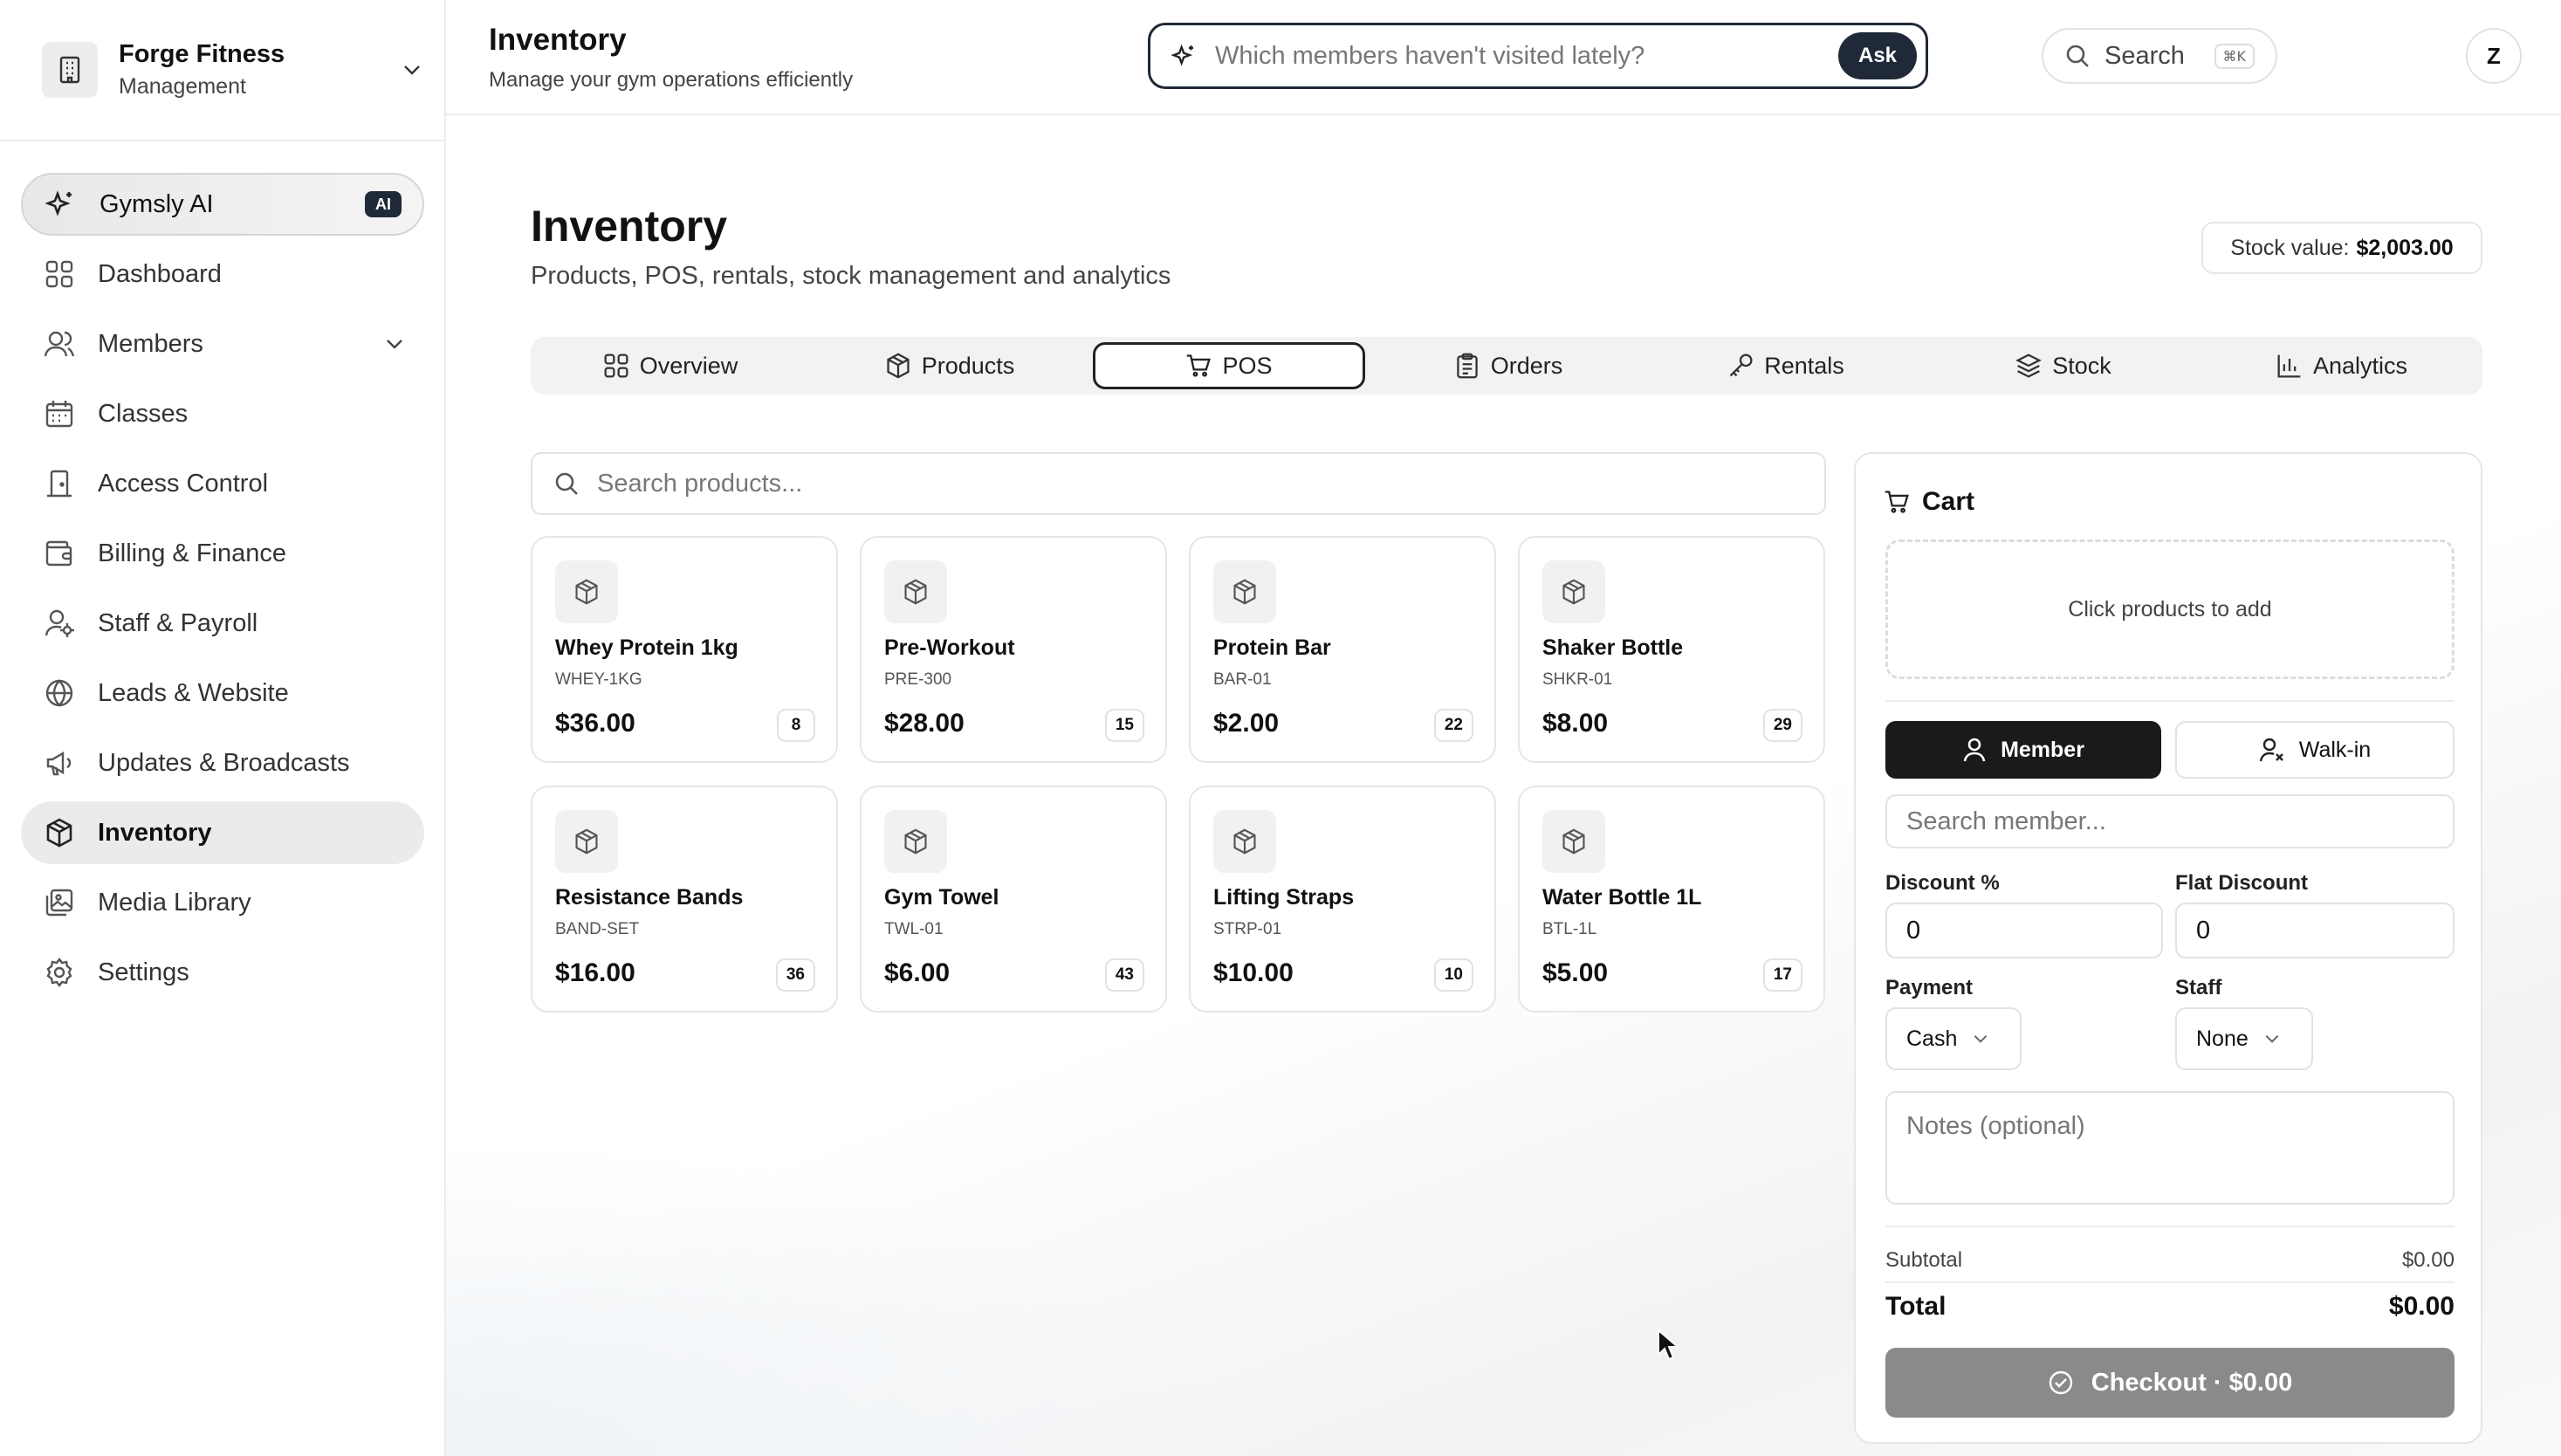 This screenshot has width=2561, height=1456. I want to click on tab-rentals: Rentals, so click(1785, 365).